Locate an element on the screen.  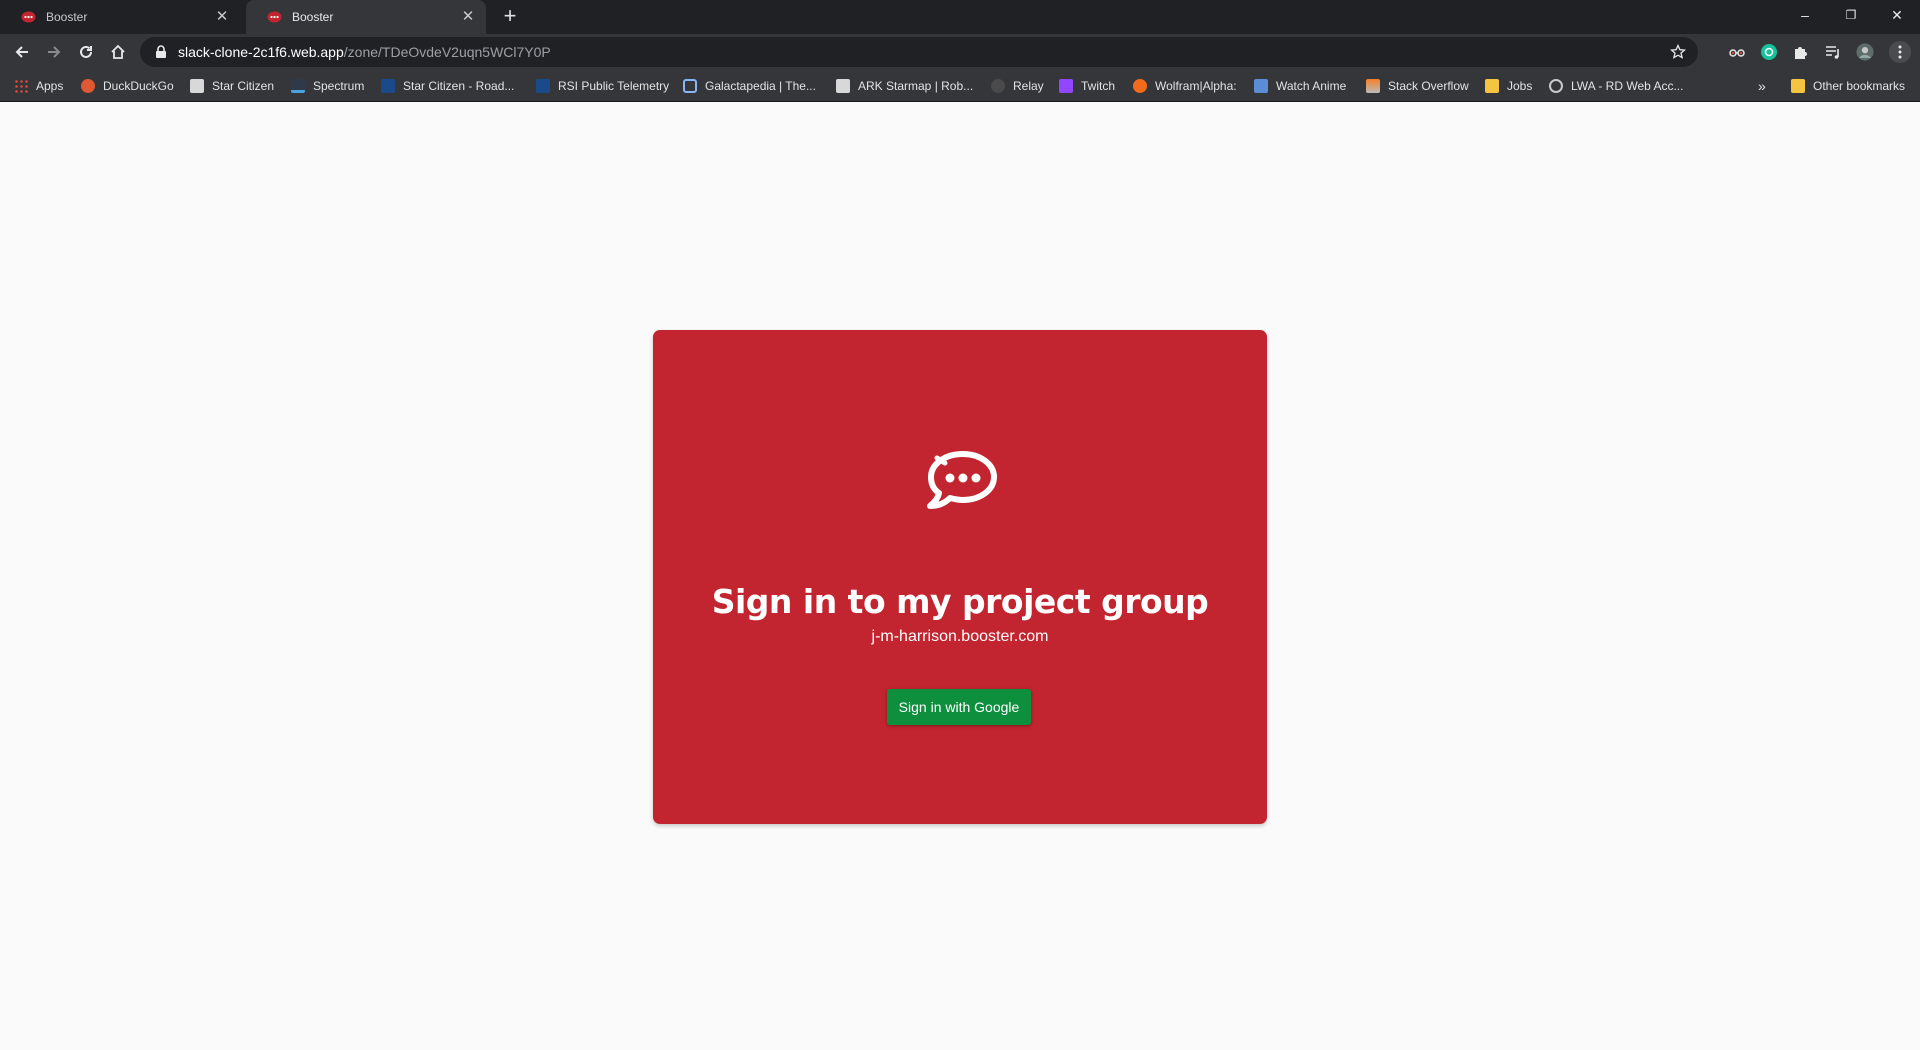
apps-grid-icon is located at coordinates (21, 86).